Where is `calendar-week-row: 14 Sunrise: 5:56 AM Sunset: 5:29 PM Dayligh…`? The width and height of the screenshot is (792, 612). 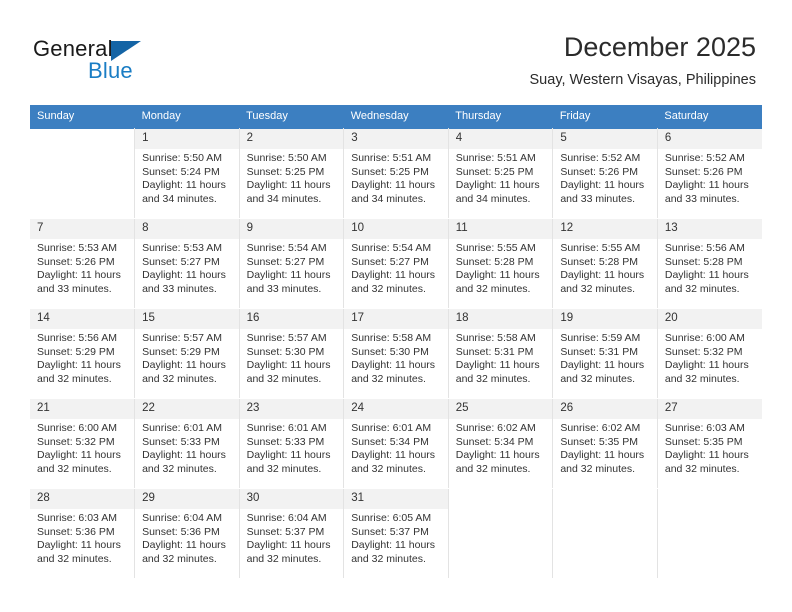
calendar-week-row: 14 Sunrise: 5:56 AM Sunset: 5:29 PM Dayligh… is located at coordinates (396, 353).